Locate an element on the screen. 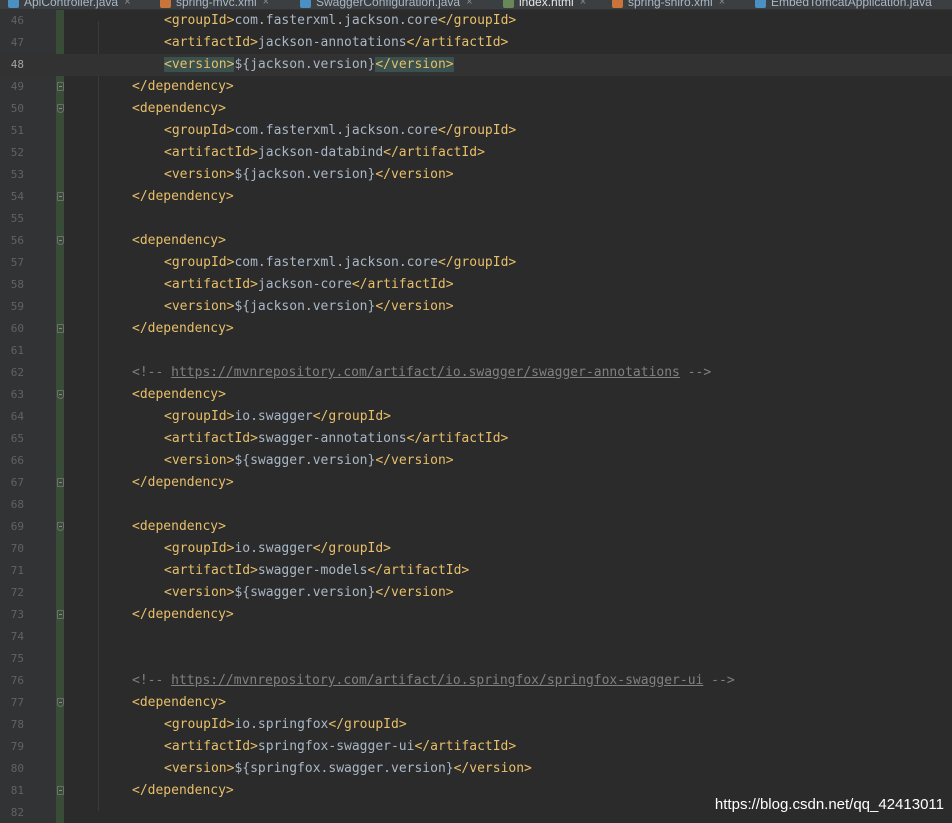 The width and height of the screenshot is (952, 823). code-line: 75 is located at coordinates (476, 659).